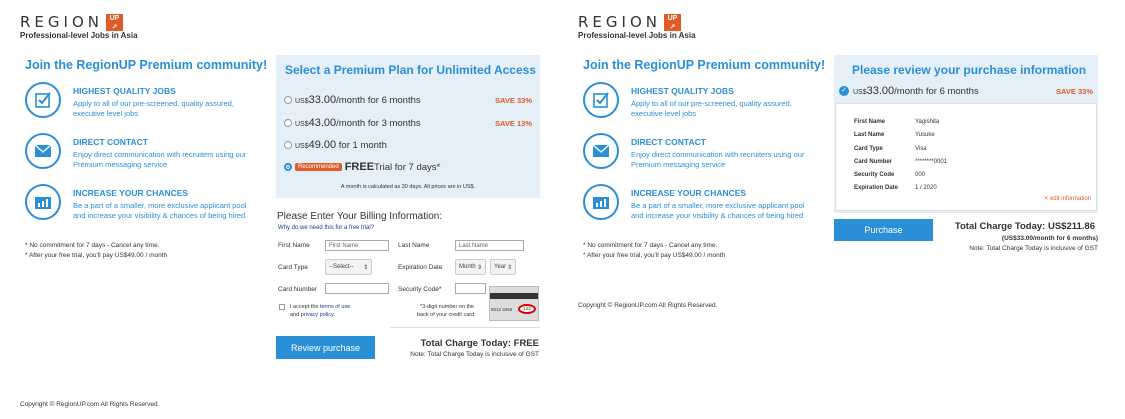 The image size is (1125, 419). Describe the element at coordinates (408, 145) in the screenshot. I see `plan-option: US$49.00 for 1 month` at that location.